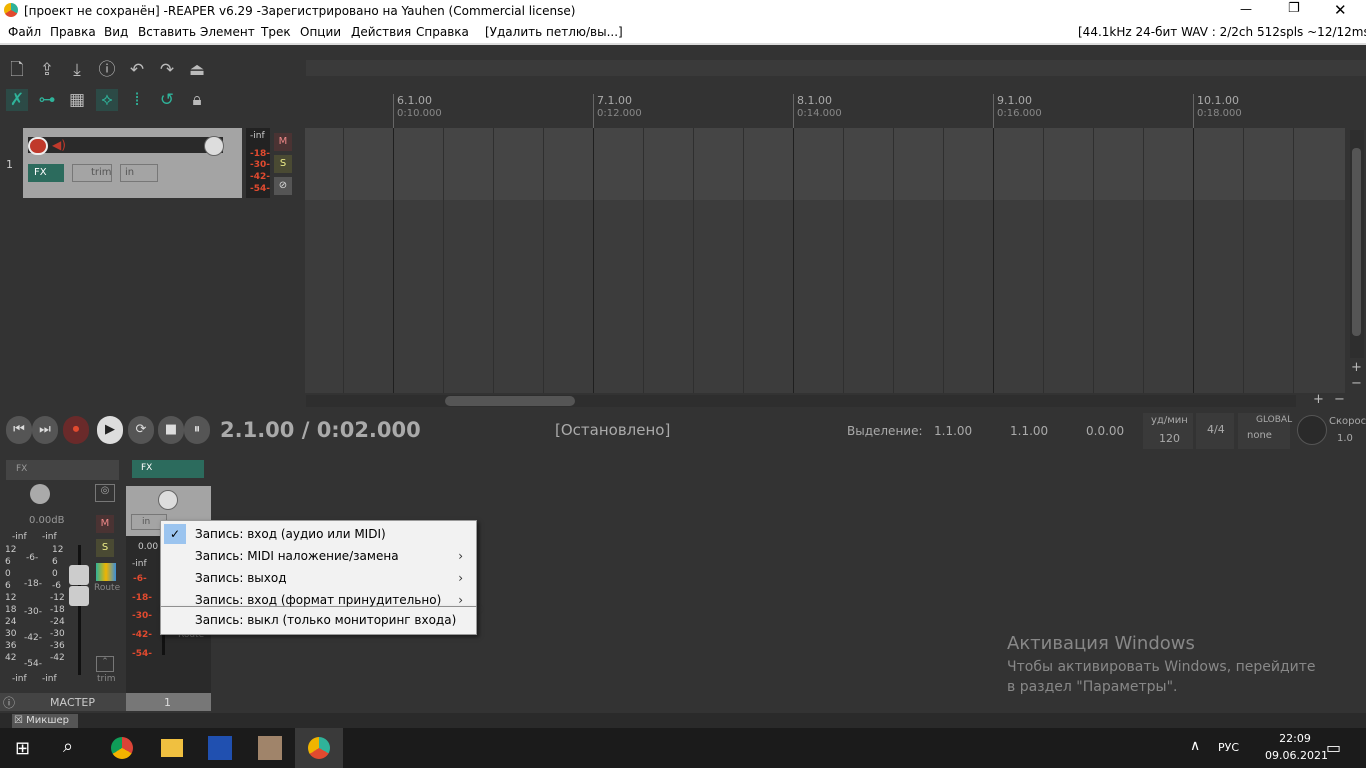  Describe the element at coordinates (276, 32) in the screenshot. I see `menu-track: Трек` at that location.